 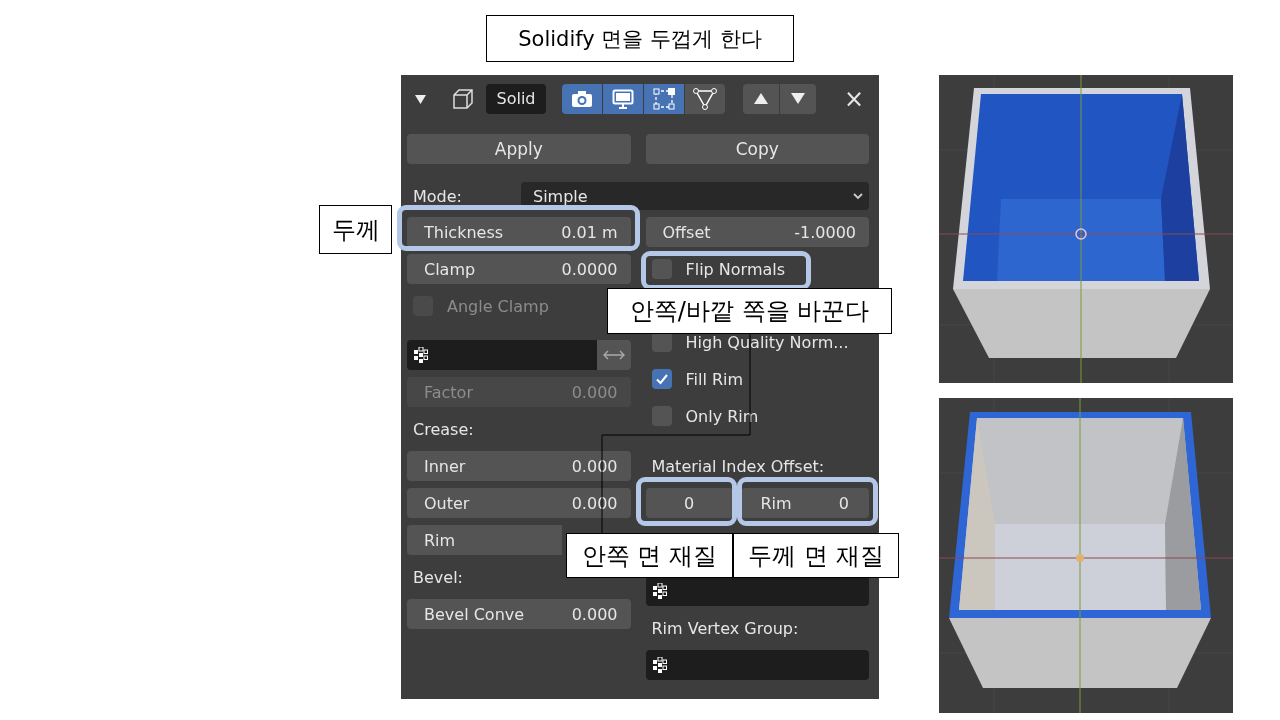 I want to click on triangle-nodes-icon, so click(x=705, y=98).